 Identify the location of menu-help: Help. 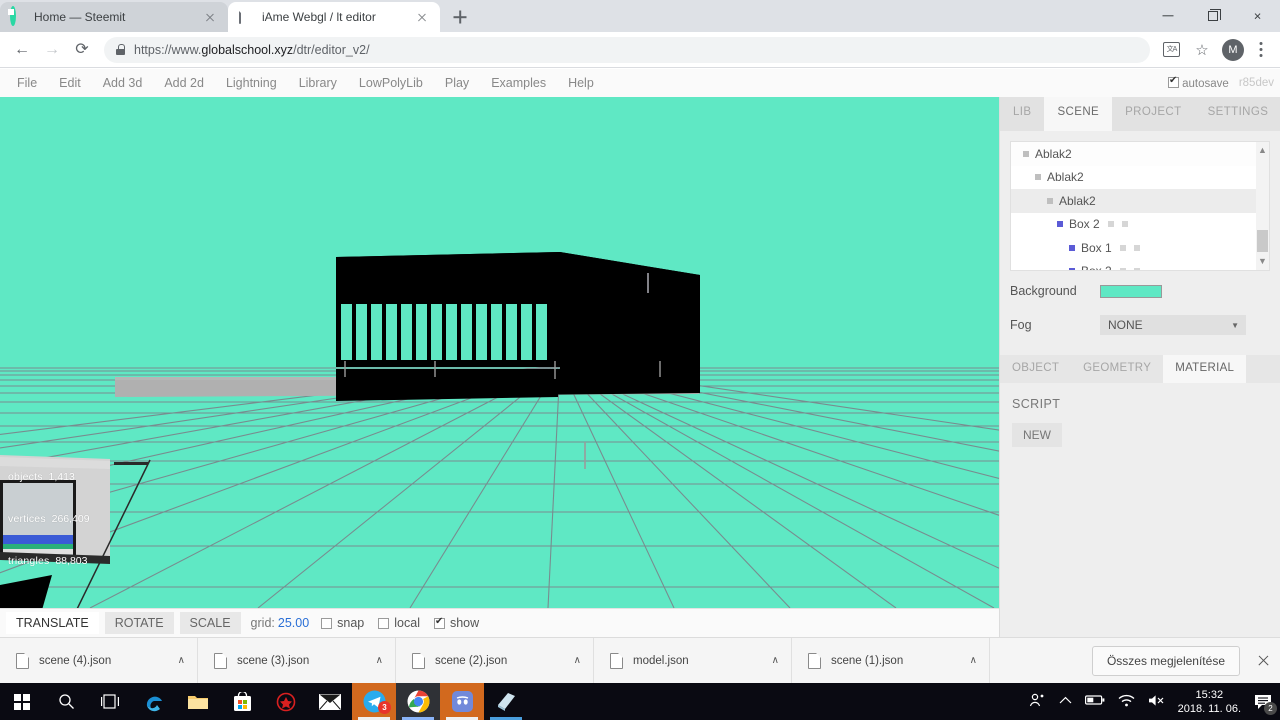
(581, 83).